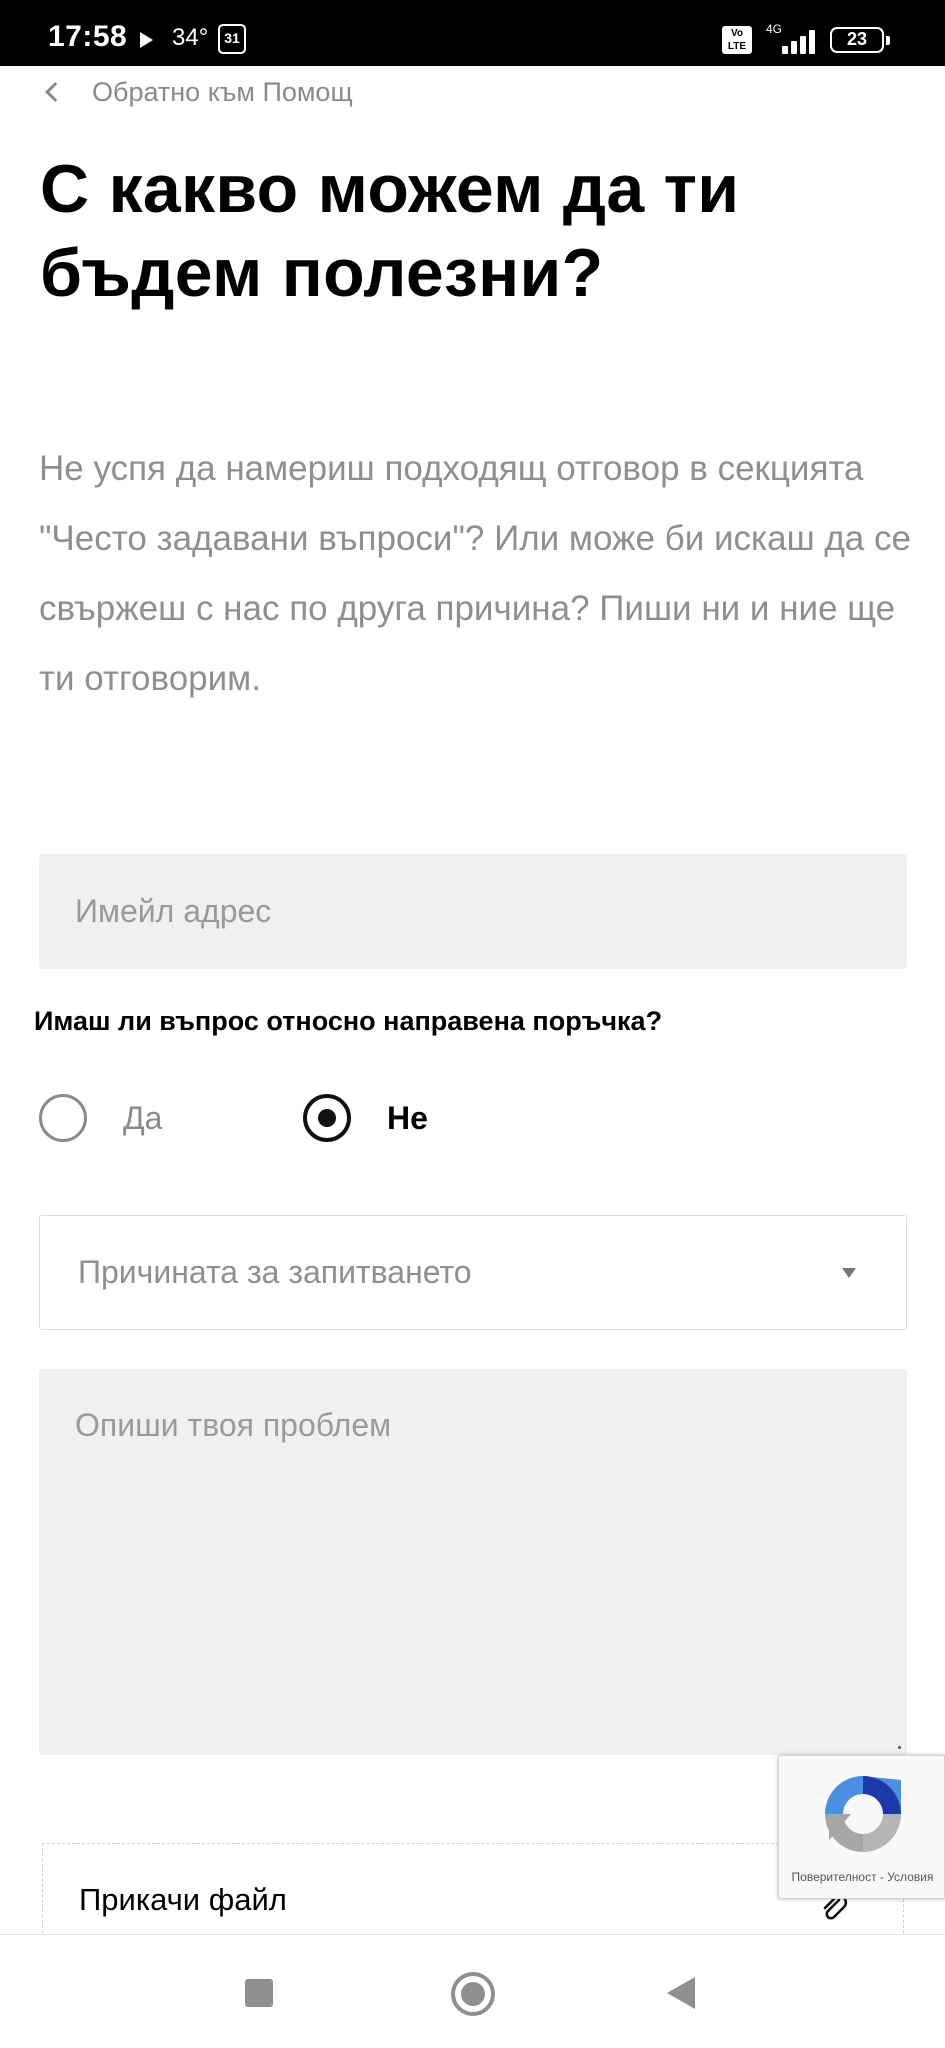  What do you see at coordinates (222, 91) in the screenshot?
I see `back-link-label: Обратно към Помощ` at bounding box center [222, 91].